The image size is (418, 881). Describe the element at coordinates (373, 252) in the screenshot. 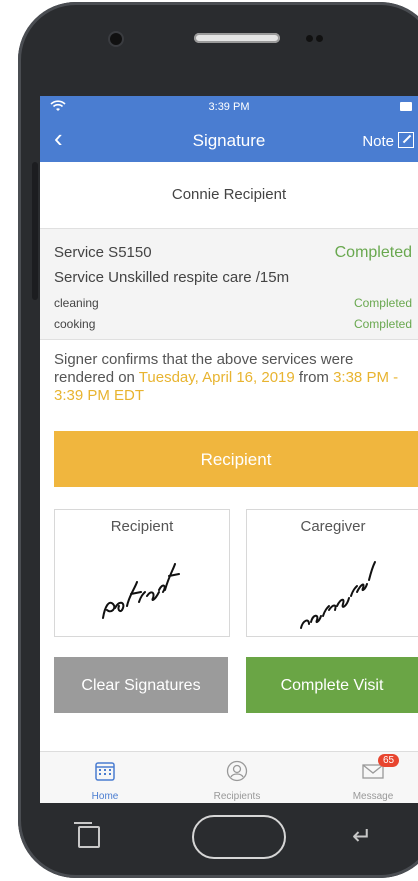

I see `service-status: Completed` at that location.